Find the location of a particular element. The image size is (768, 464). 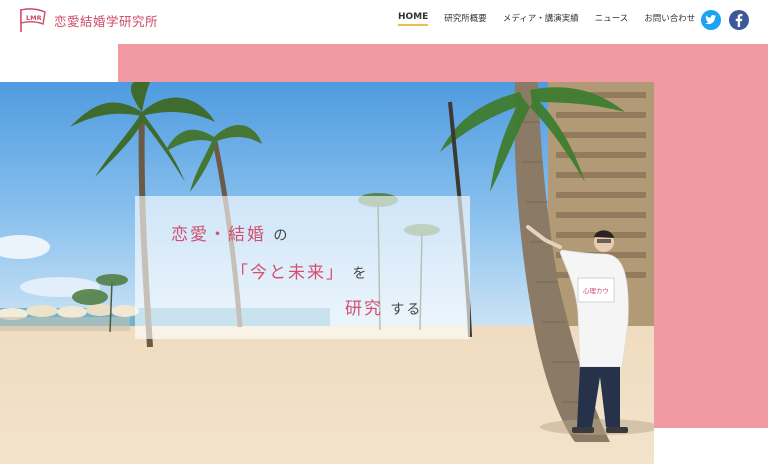

nav-media: メディア・講演実績 is located at coordinates (541, 19).